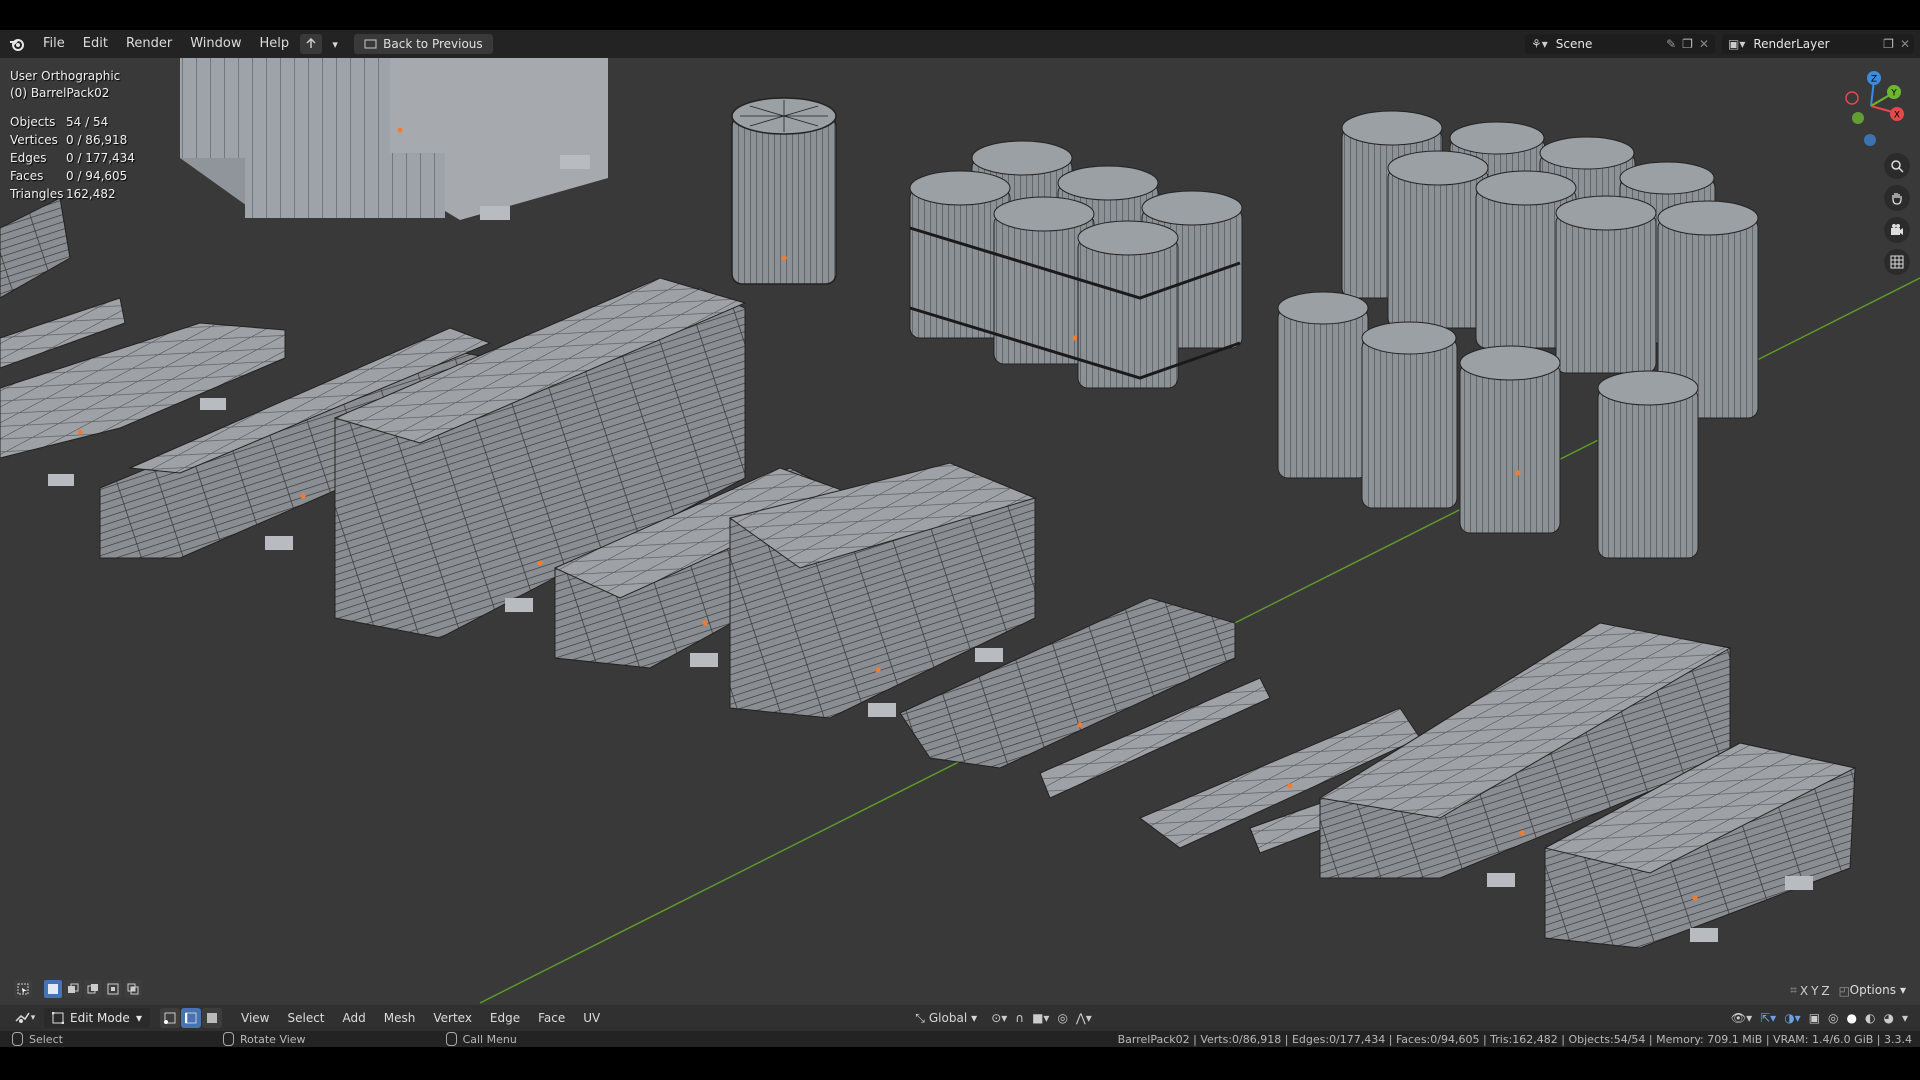 This screenshot has height=1080, width=1920. I want to click on axis-toggle-y: Y, so click(1814, 991).